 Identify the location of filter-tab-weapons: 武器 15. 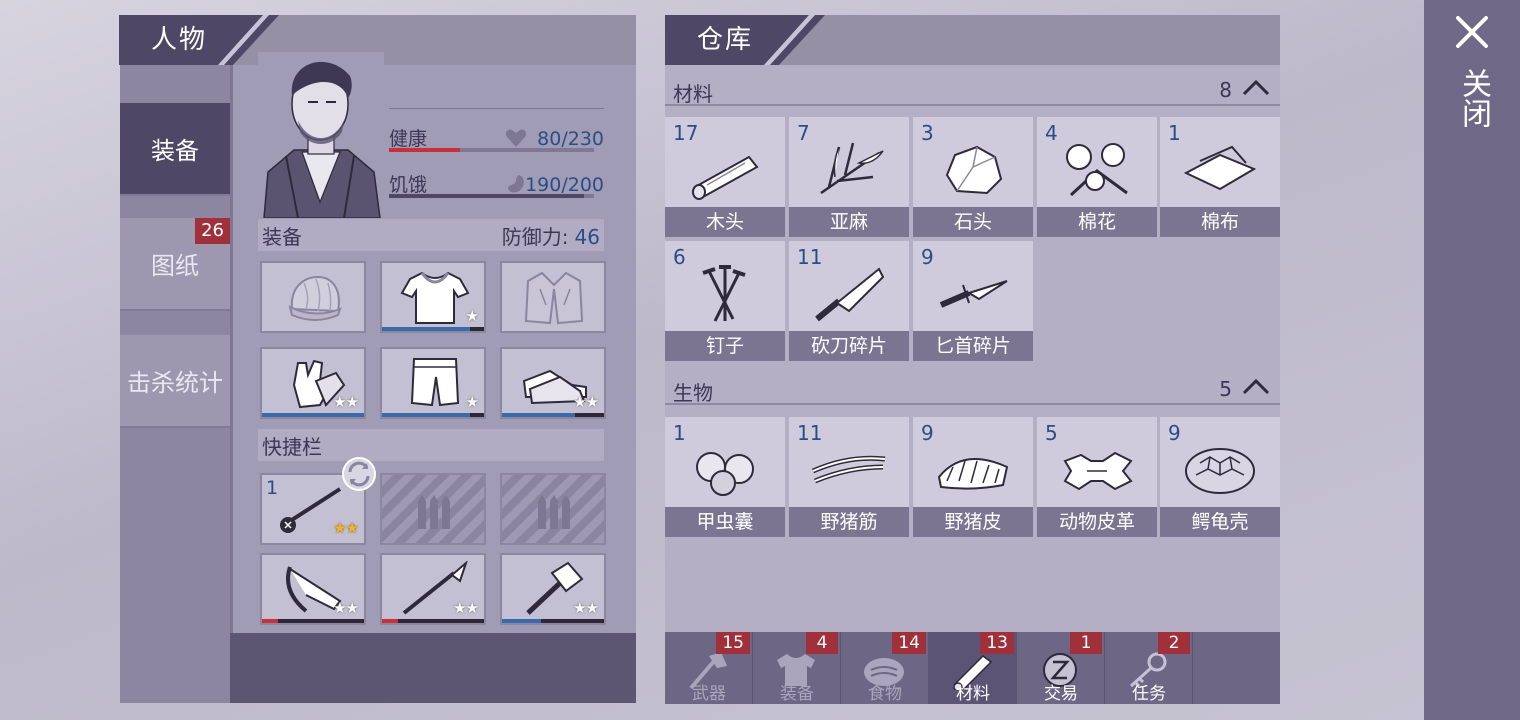
(709, 668).